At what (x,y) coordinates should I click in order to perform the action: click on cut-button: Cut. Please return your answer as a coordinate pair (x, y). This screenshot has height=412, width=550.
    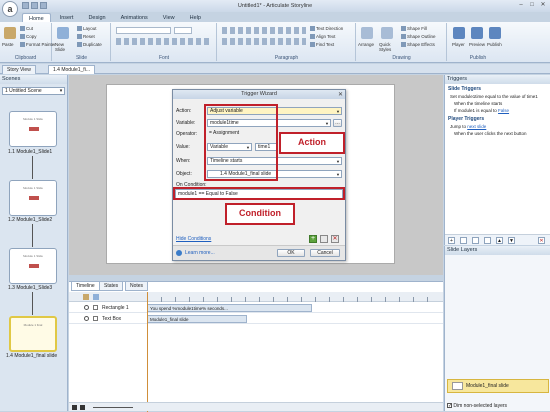
    Looking at the image, I should click on (26, 29).